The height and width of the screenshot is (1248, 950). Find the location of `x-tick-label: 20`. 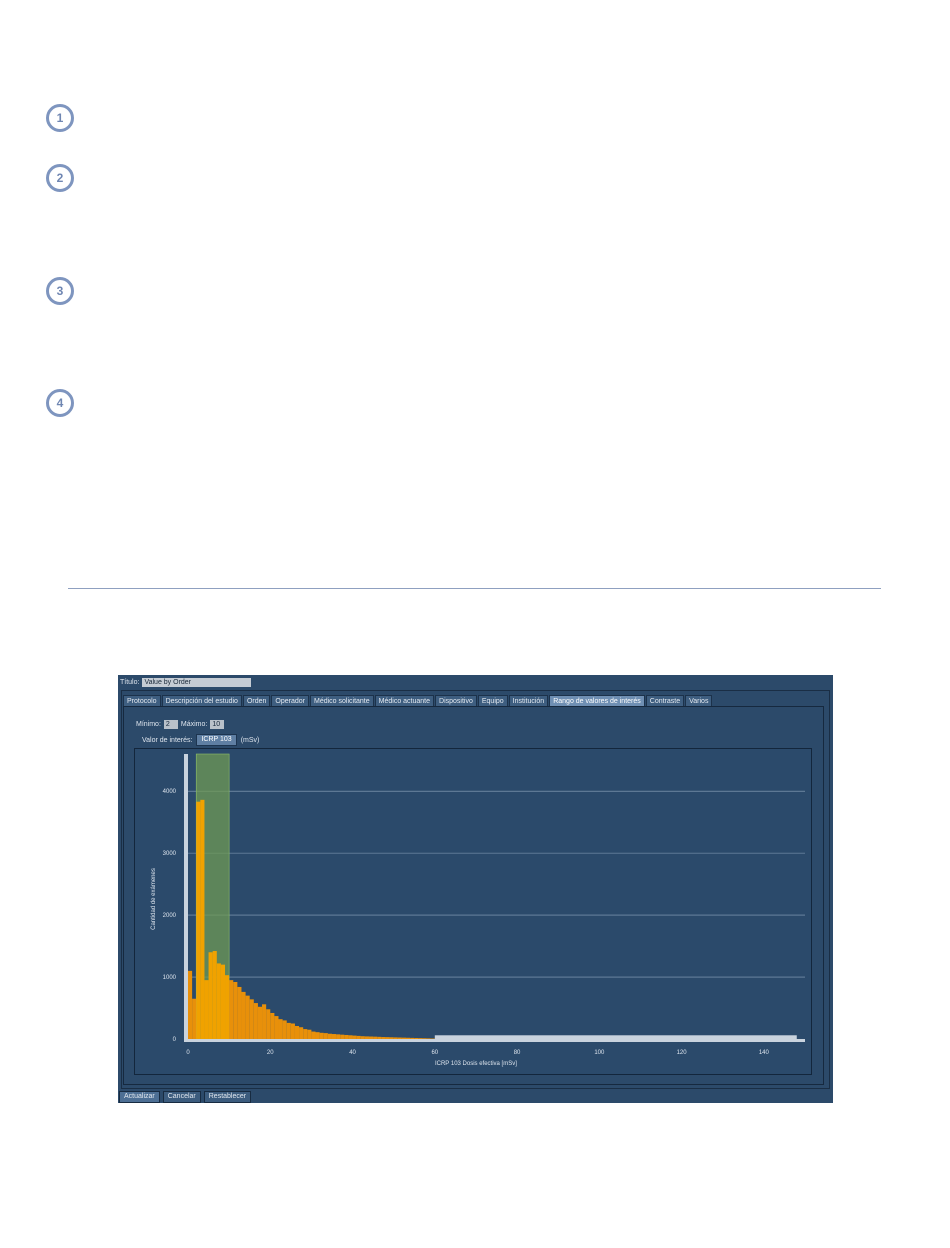

x-tick-label: 20 is located at coordinates (270, 1053).